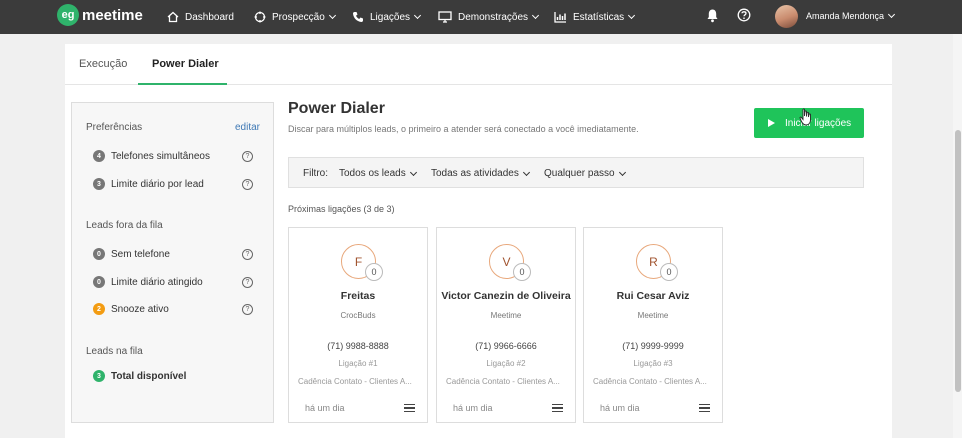 This screenshot has height=438, width=962. I want to click on out-daily-limit-reached: 0 Limite diário atingido, so click(148, 282).